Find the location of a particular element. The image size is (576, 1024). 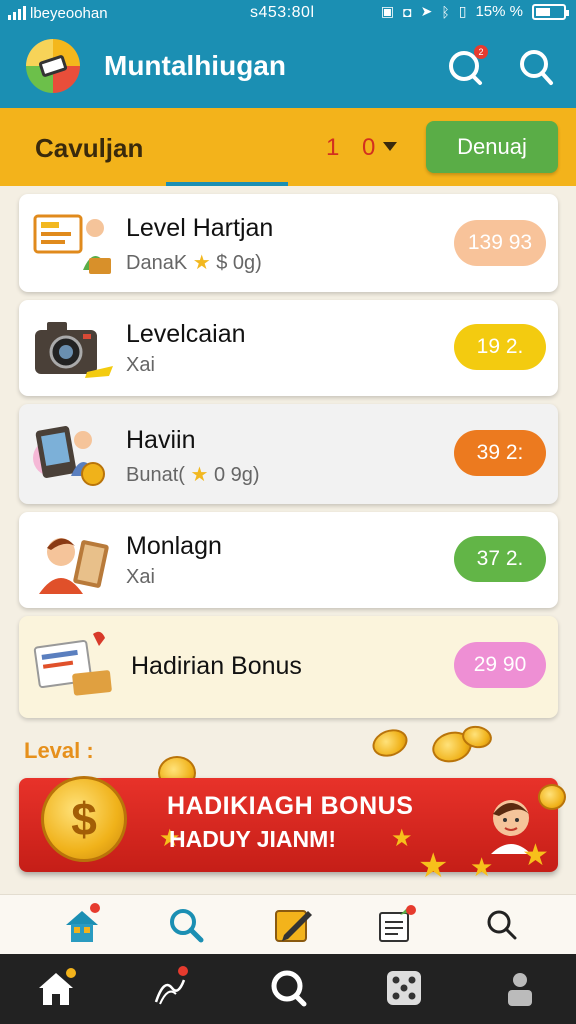

tablet-coin-icon is located at coordinates (69, 456).